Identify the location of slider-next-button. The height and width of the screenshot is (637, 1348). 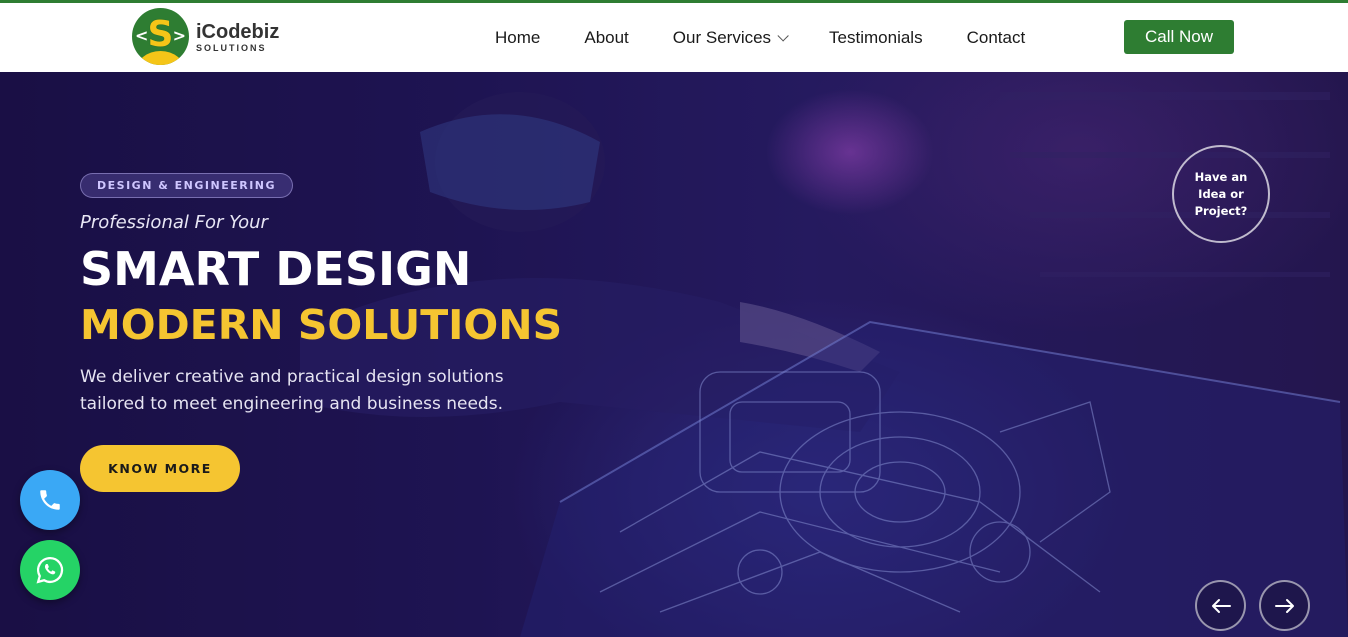
(1284, 605).